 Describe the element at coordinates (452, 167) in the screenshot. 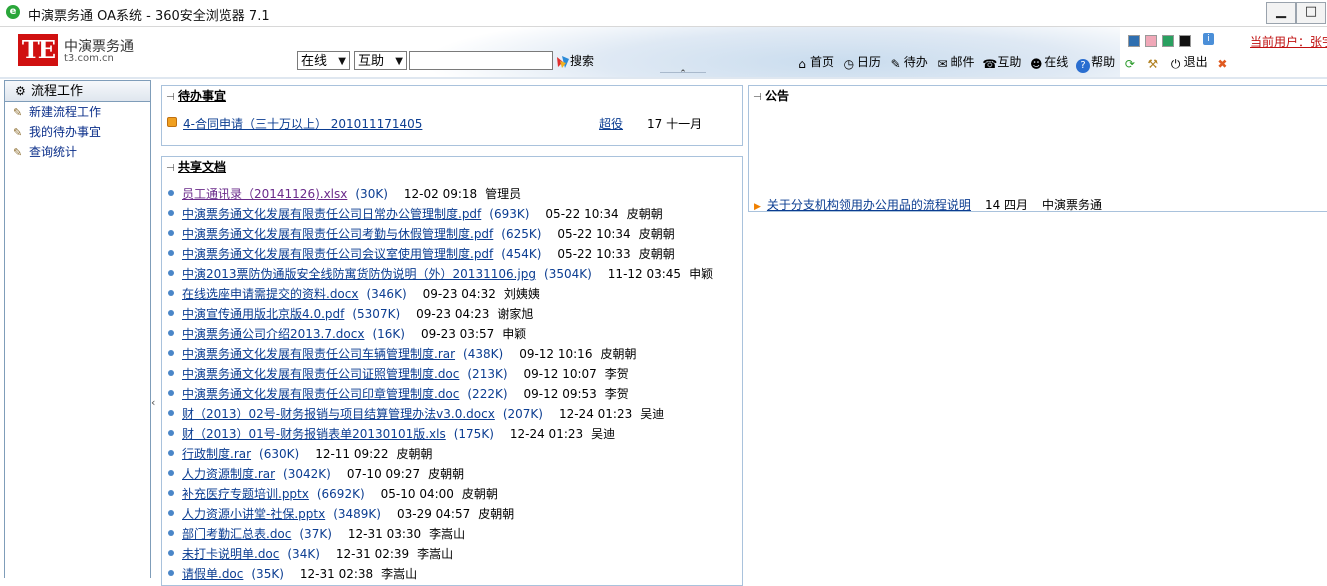

I see `shared-docs-title-bar: ⊣ 共享文档` at that location.